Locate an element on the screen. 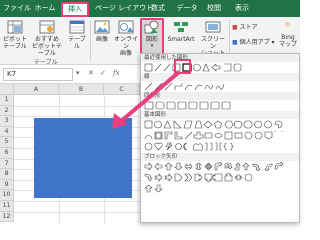 This screenshot has width=320, height=240. bracket-icon is located at coordinates (228, 67).